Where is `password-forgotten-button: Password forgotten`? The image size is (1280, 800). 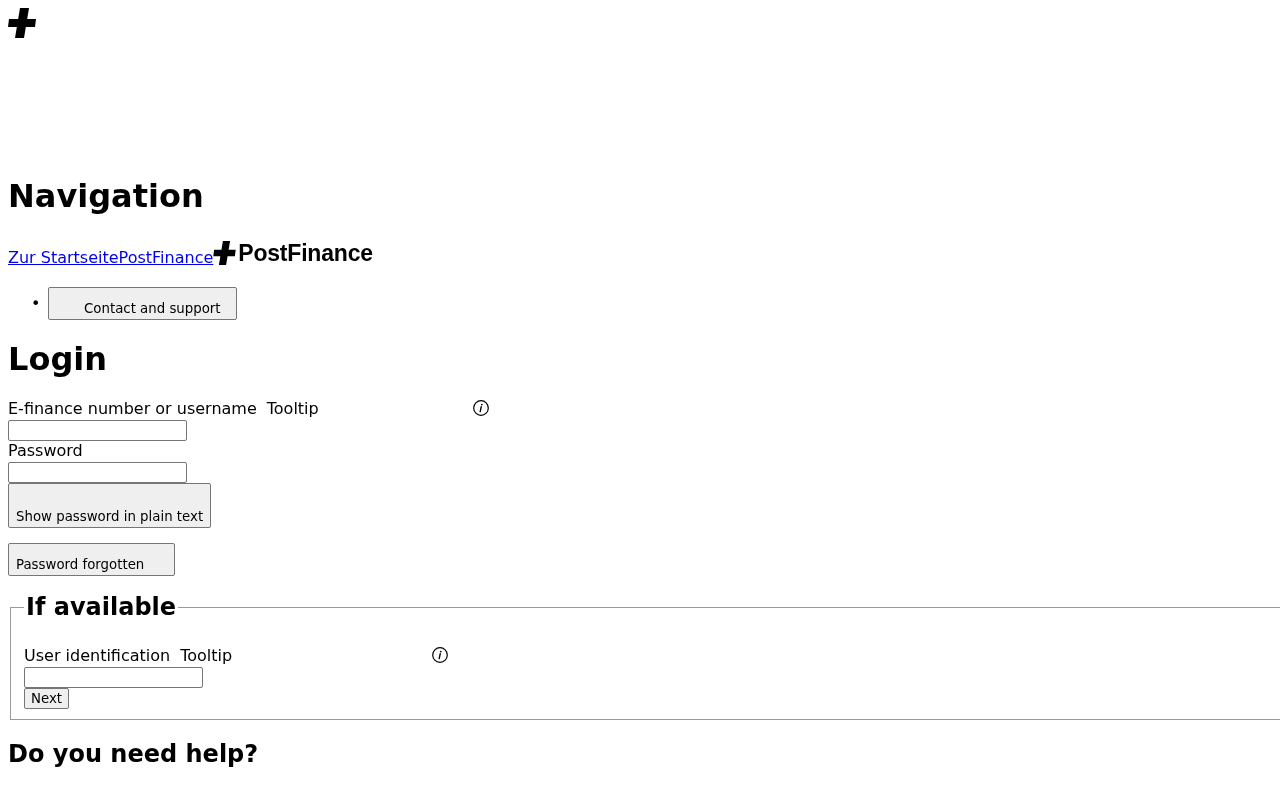 password-forgotten-button: Password forgotten is located at coordinates (92, 559).